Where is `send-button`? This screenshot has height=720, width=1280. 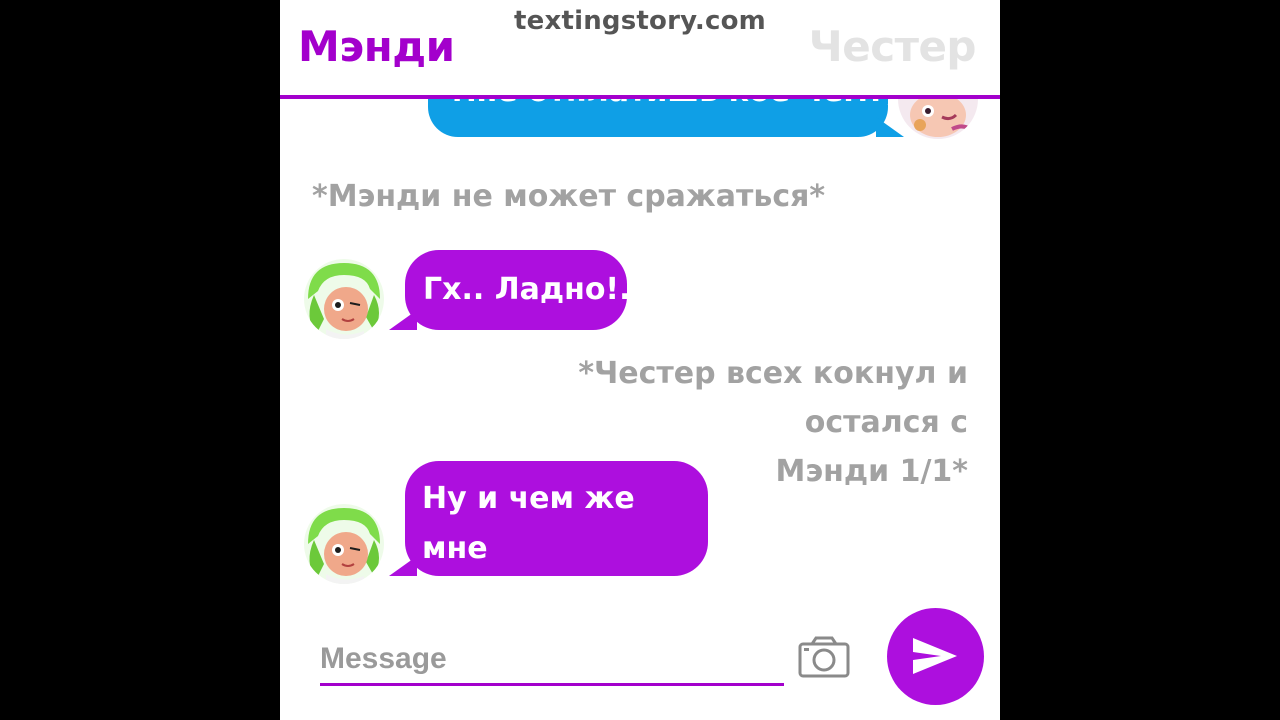 send-button is located at coordinates (935, 656).